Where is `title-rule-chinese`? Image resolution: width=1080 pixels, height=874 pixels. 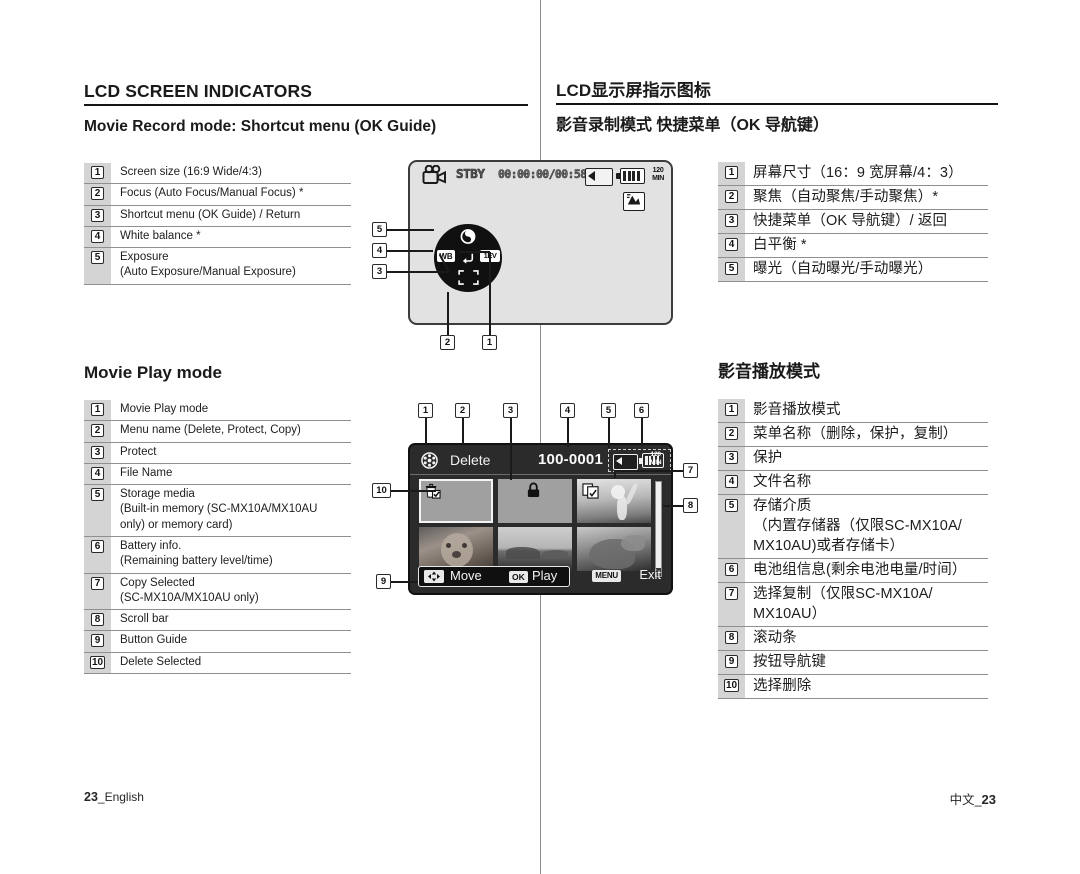 title-rule-chinese is located at coordinates (777, 104).